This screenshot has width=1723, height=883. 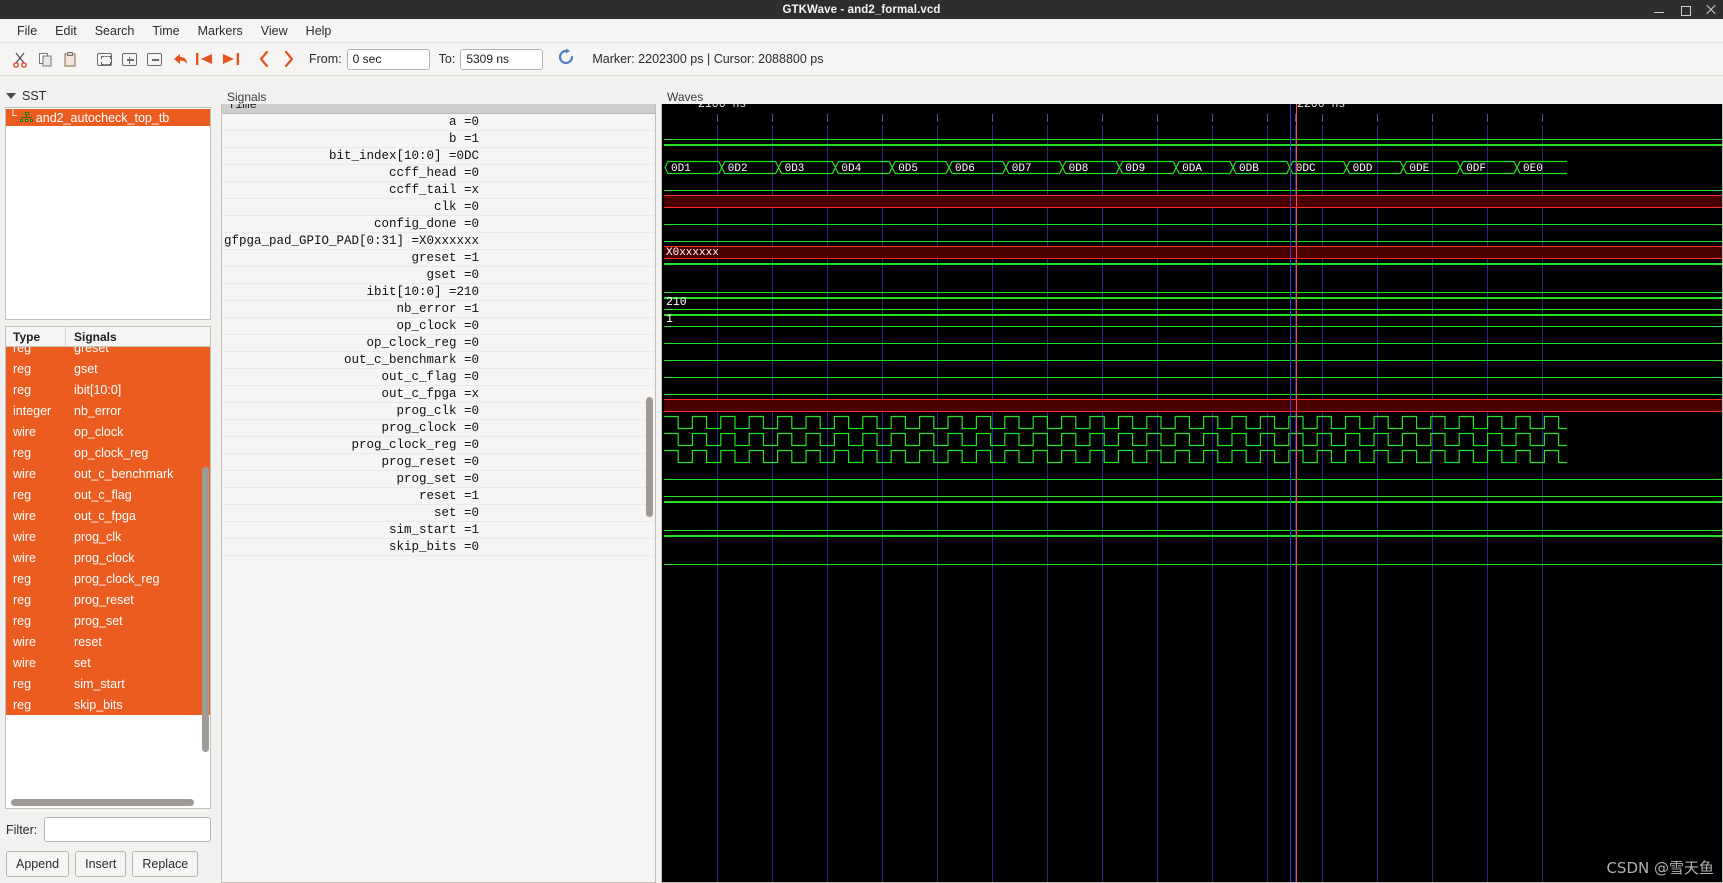 What do you see at coordinates (438, 241) in the screenshot?
I see `signal-entry: gfpga_pad_GPIO_PAD[0:31] =X0xxxxxx` at bounding box center [438, 241].